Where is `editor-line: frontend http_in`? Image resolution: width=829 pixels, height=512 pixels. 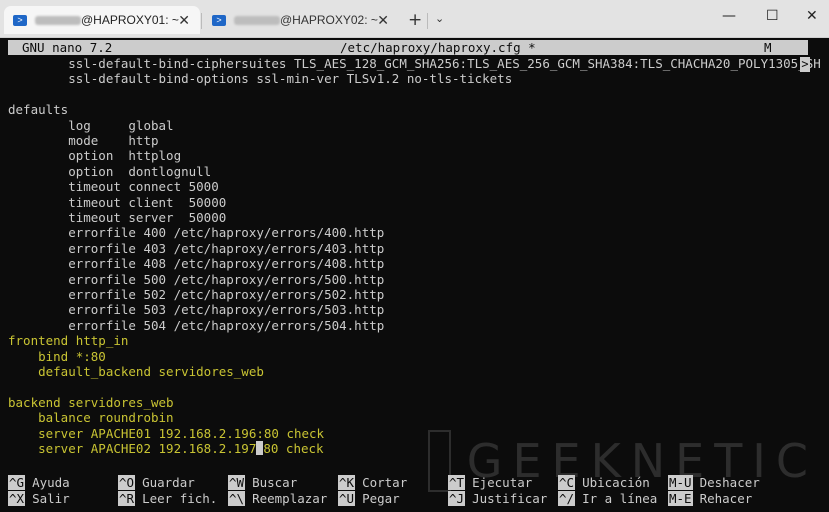 editor-line: frontend http_in is located at coordinates (68, 340).